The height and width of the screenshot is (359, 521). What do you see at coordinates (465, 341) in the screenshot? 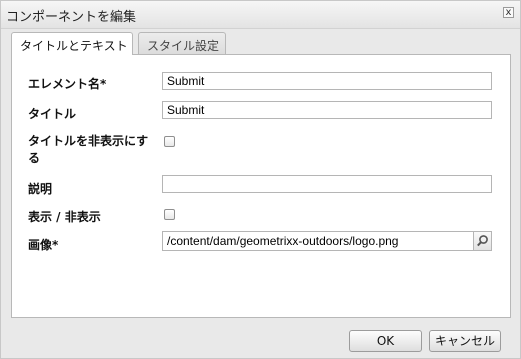
I see `cancel-button: キャンセル` at bounding box center [465, 341].